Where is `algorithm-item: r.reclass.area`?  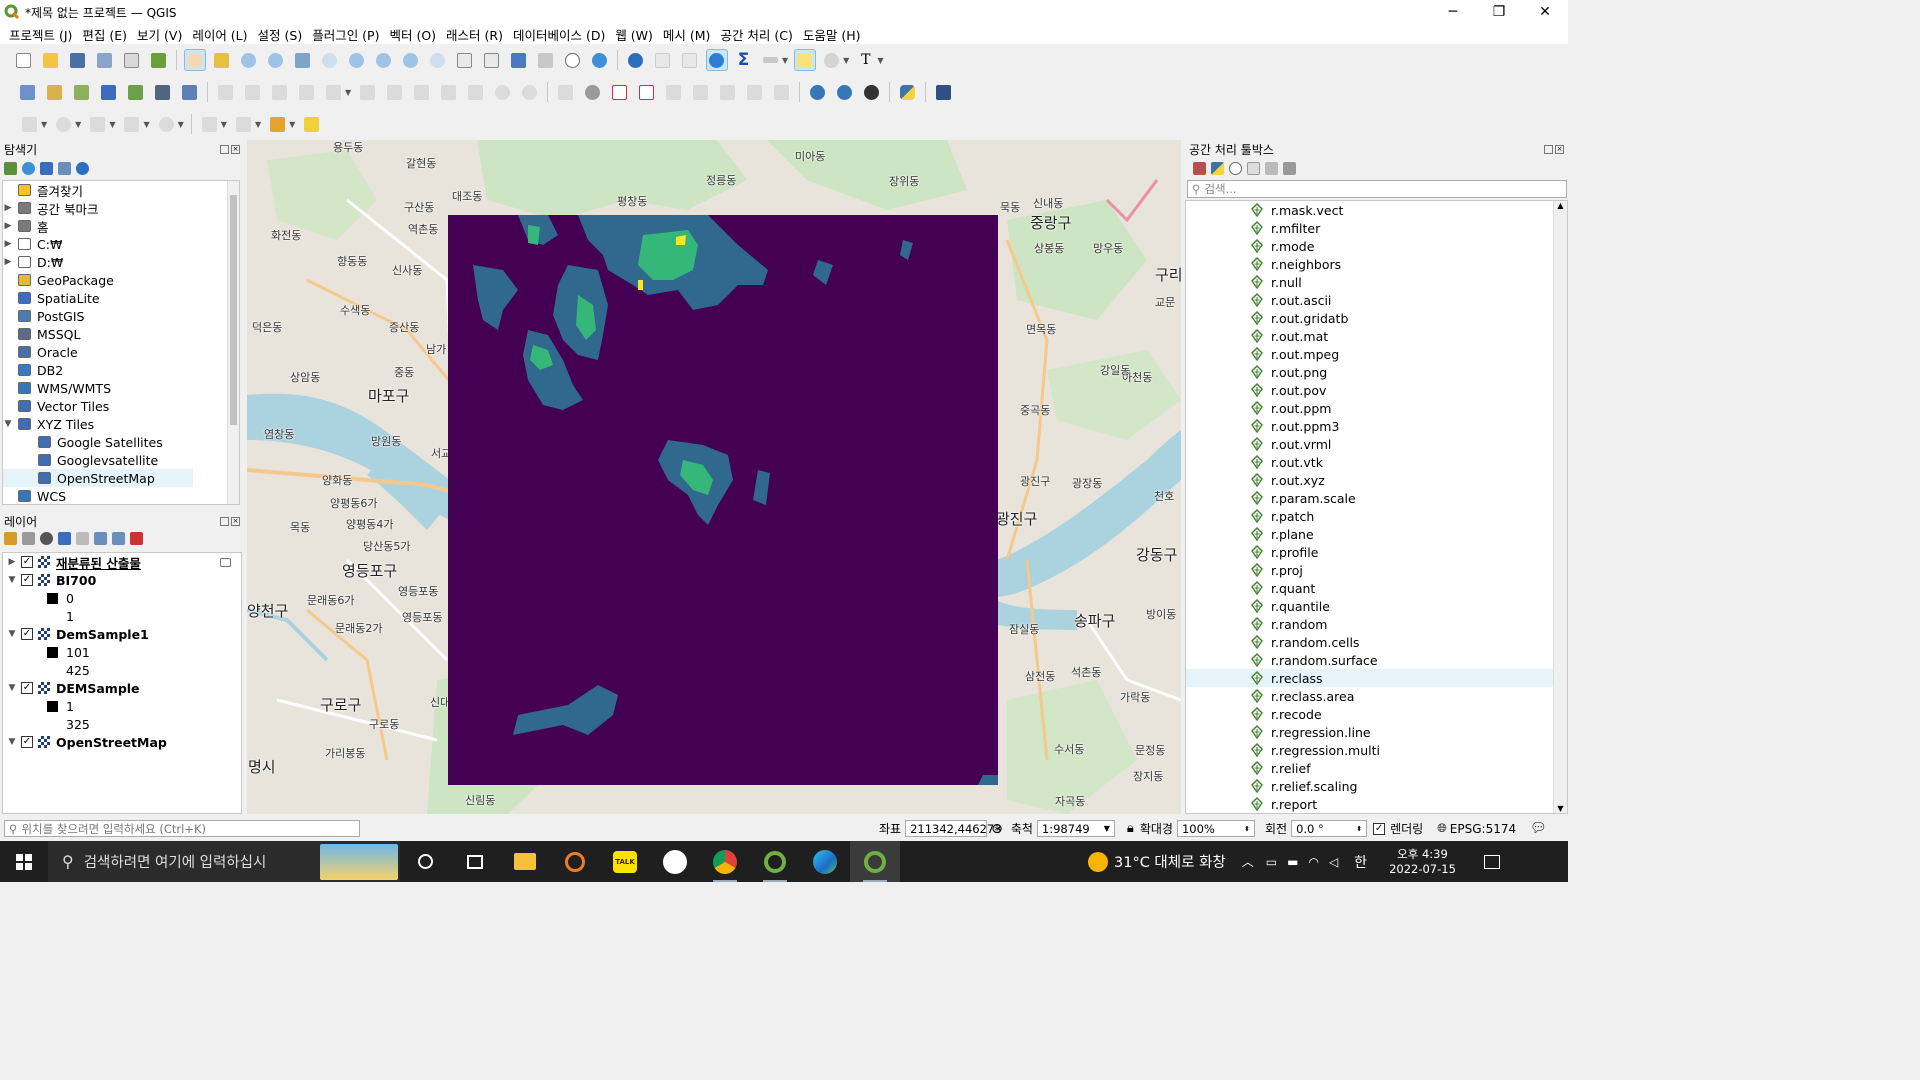 algorithm-item: r.reclass.area is located at coordinates (1376, 696).